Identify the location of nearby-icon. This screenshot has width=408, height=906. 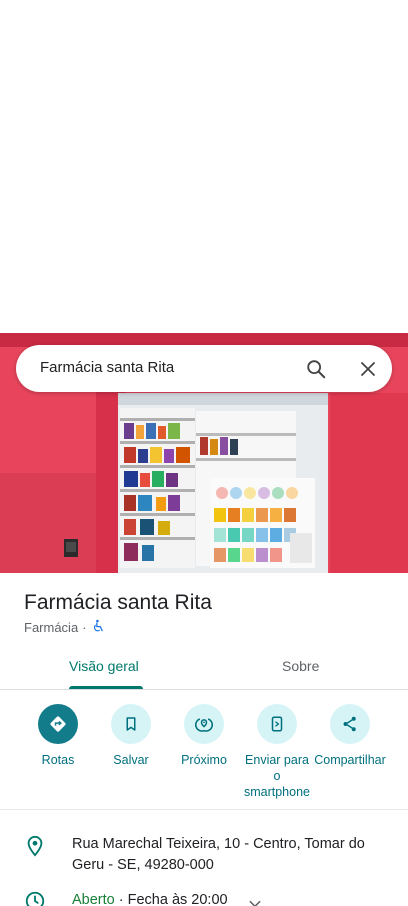
(204, 724).